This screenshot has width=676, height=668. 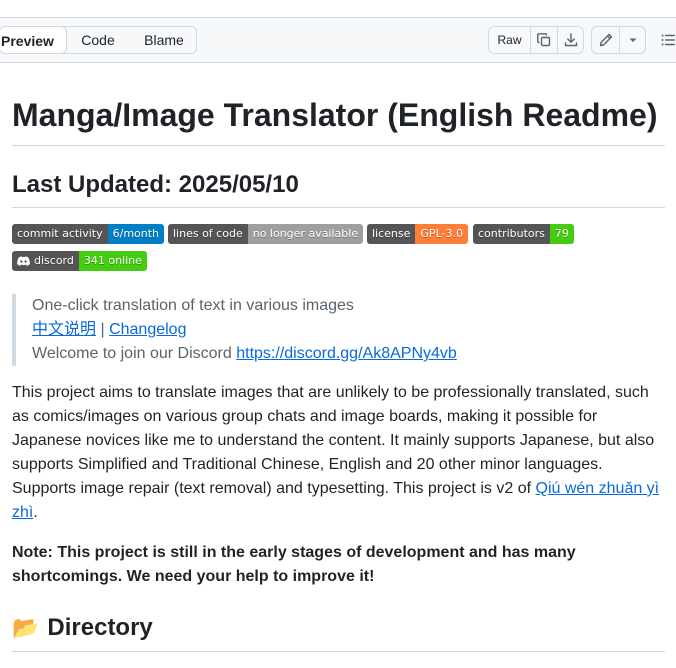 I want to click on badge-label: commit activity, so click(x=60, y=234).